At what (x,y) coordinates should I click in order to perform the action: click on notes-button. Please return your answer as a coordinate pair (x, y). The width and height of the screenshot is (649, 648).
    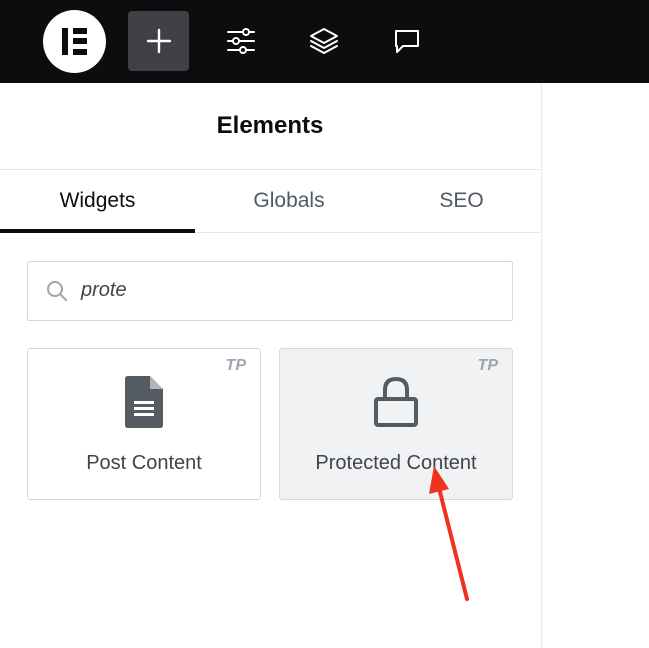
    Looking at the image, I should click on (406, 41).